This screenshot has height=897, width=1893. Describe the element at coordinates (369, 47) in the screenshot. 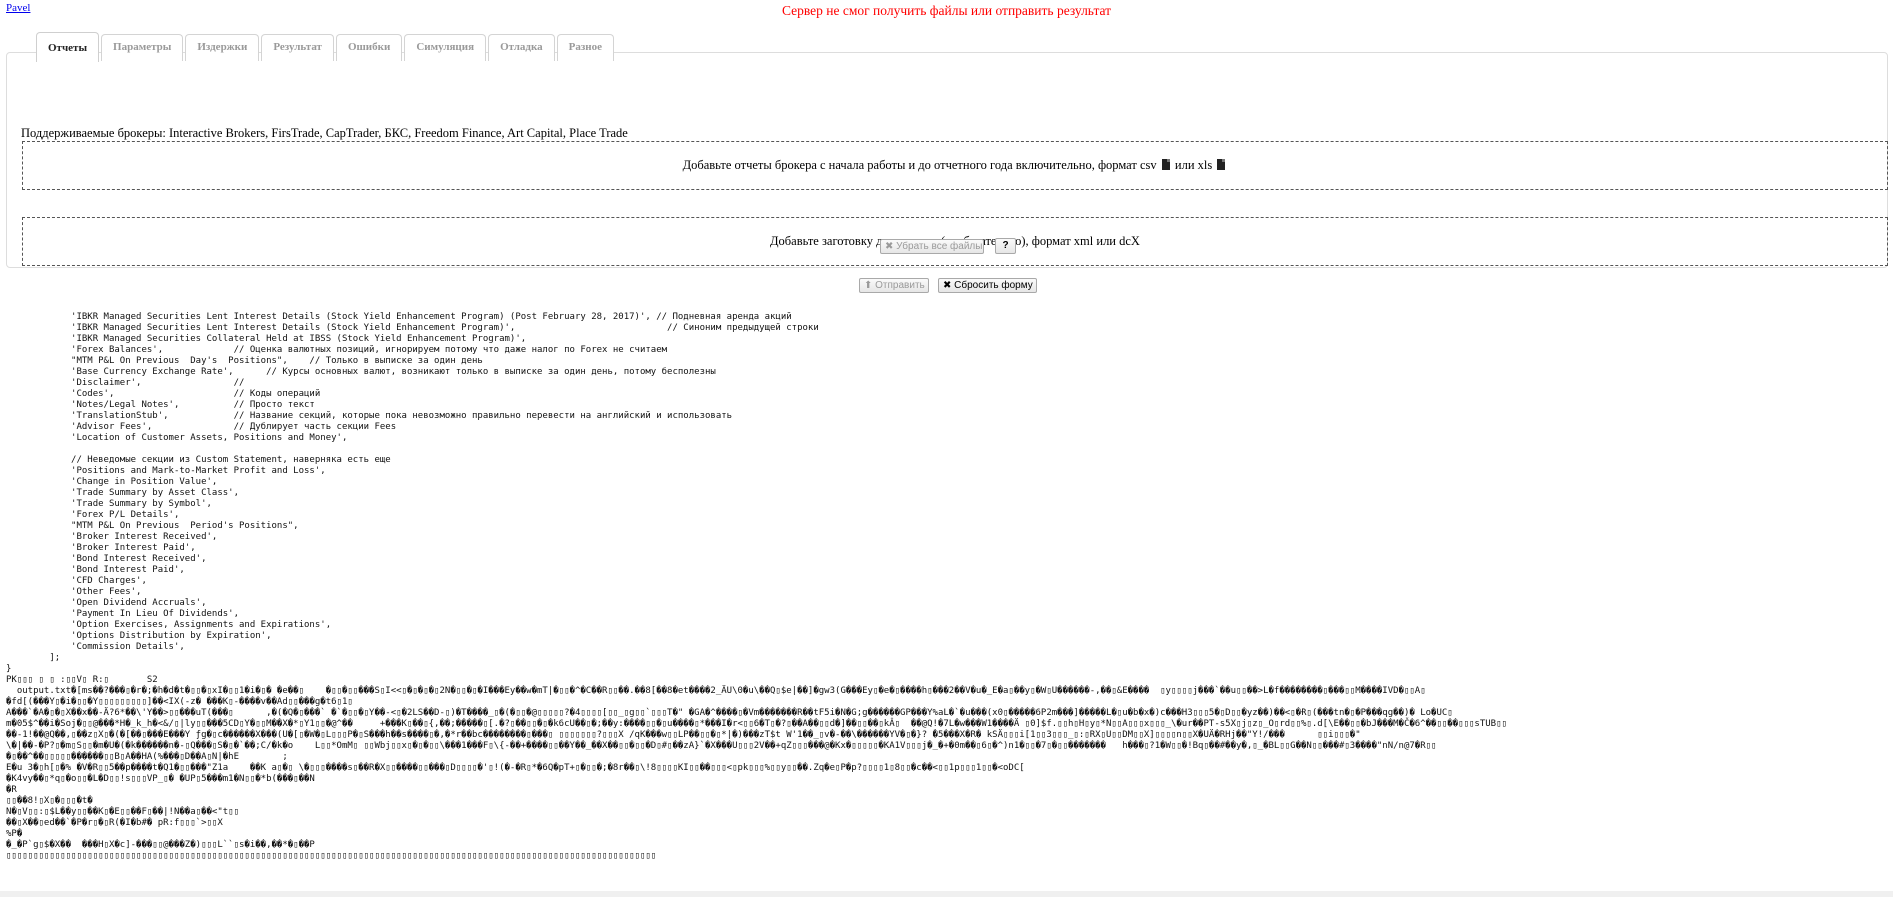

I see `tab-errors: Ошибки` at that location.